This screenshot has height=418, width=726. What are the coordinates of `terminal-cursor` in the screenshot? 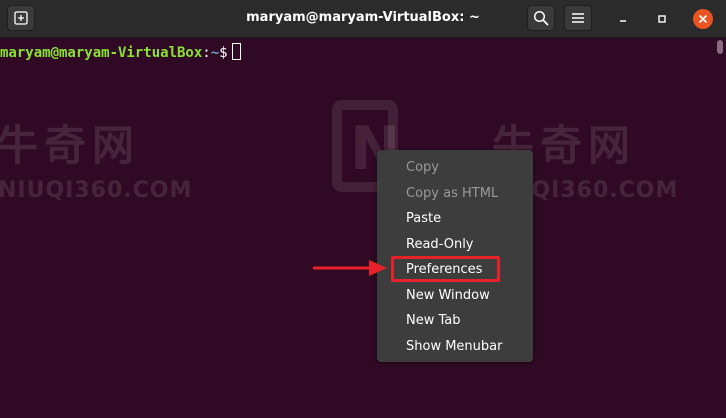 It's located at (236, 51).